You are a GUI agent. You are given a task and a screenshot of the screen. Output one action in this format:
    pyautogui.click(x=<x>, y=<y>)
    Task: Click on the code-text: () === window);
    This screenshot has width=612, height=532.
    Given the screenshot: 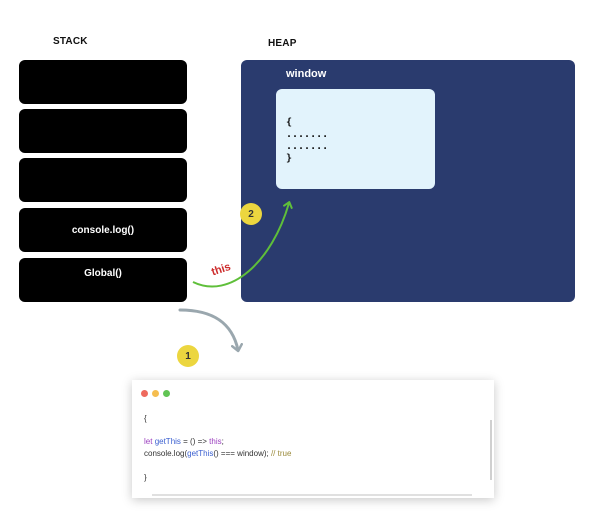 What is the action you would take?
    pyautogui.click(x=242, y=453)
    